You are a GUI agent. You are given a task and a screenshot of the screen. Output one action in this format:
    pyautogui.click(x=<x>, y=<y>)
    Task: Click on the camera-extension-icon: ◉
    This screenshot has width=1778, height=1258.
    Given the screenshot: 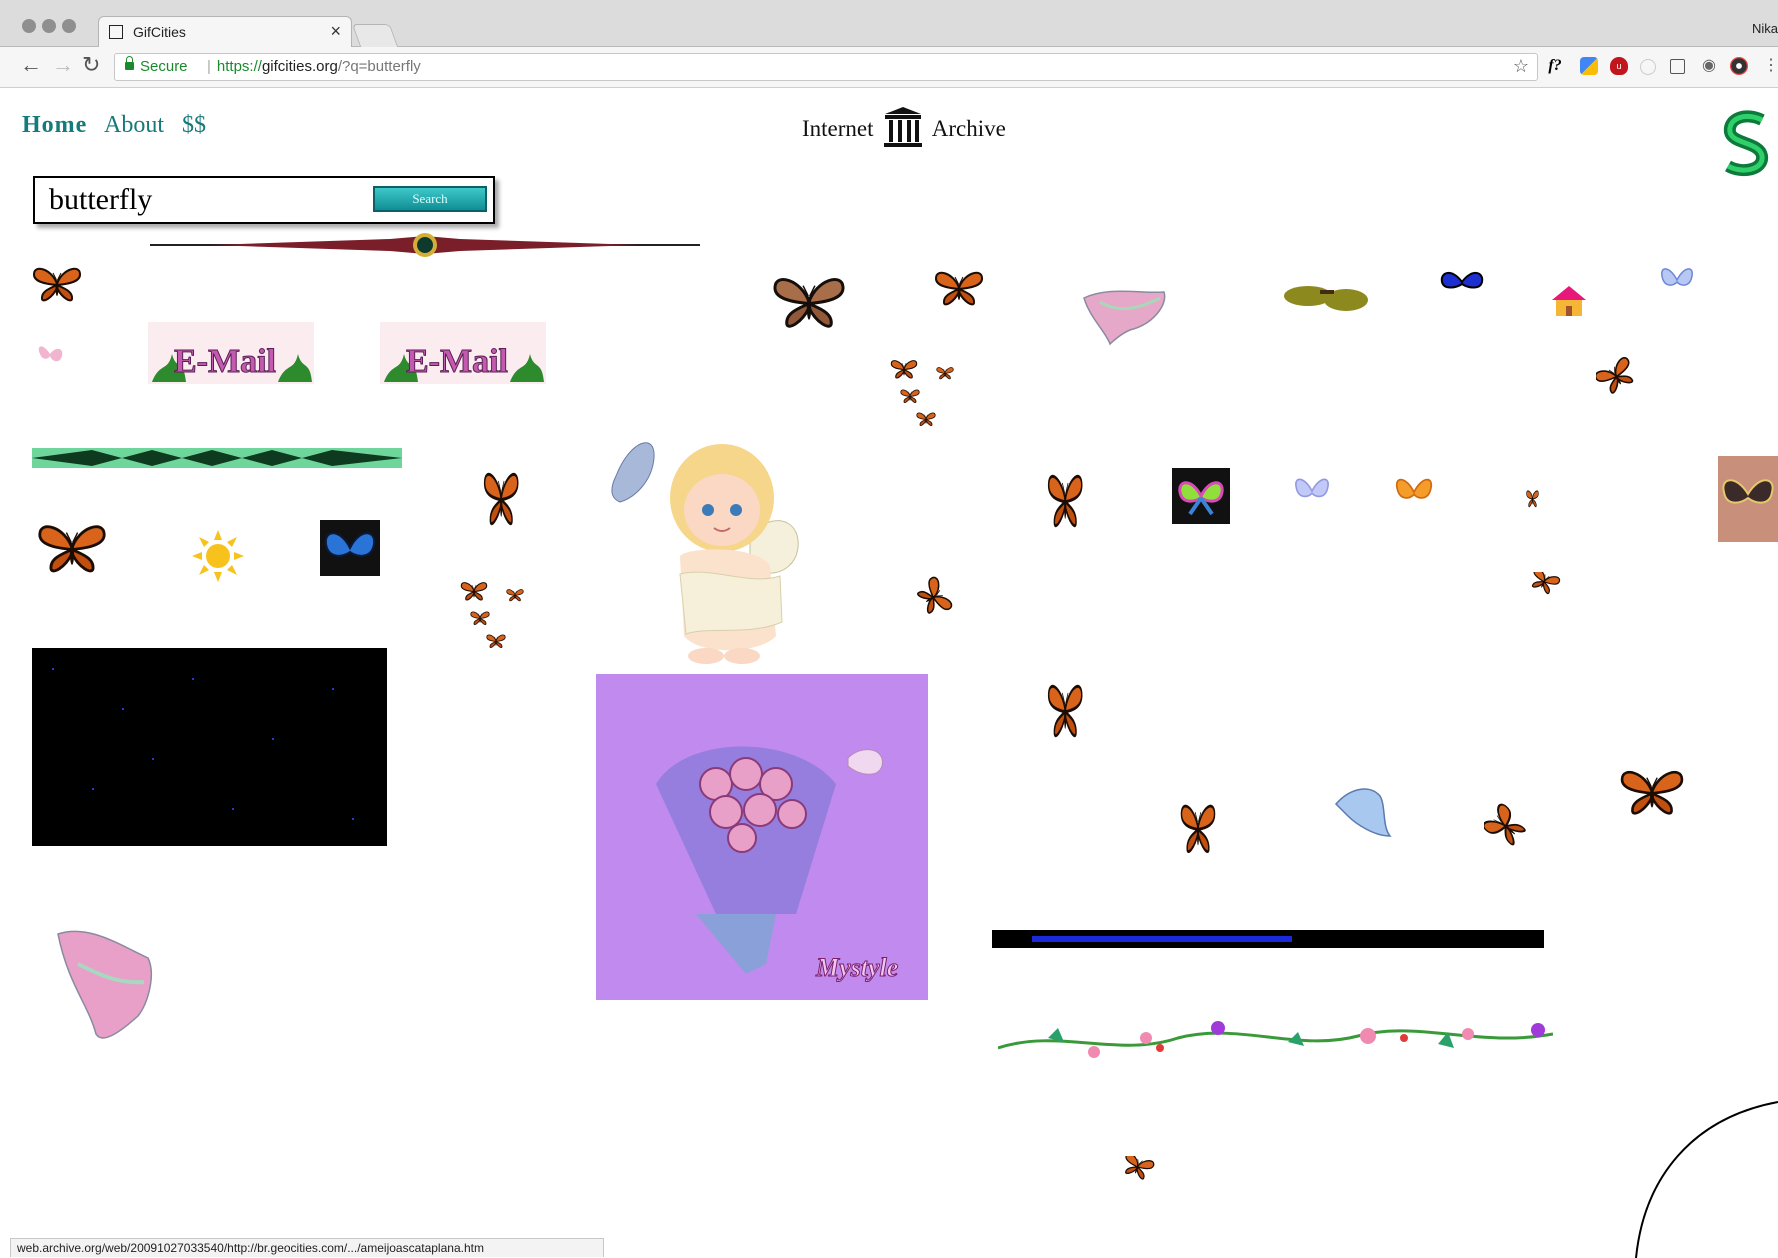 What is the action you would take?
    pyautogui.click(x=1709, y=66)
    